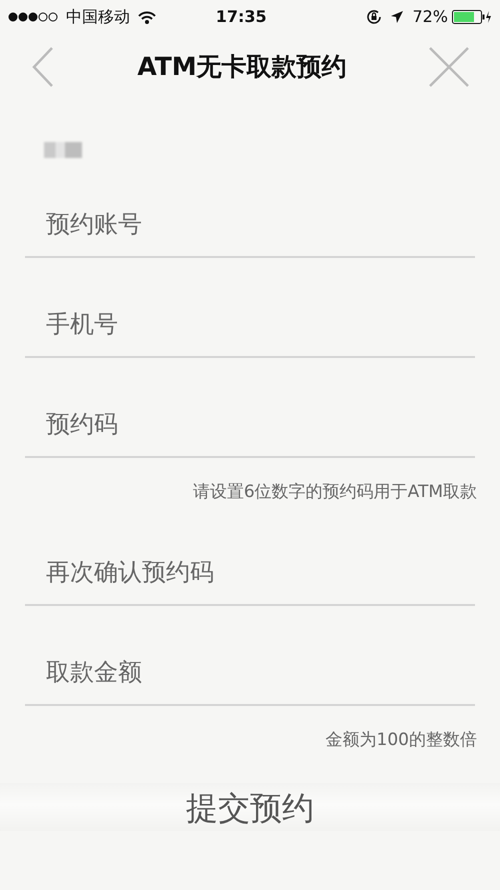 The width and height of the screenshot is (500, 890). I want to click on battery-icon, so click(472, 17).